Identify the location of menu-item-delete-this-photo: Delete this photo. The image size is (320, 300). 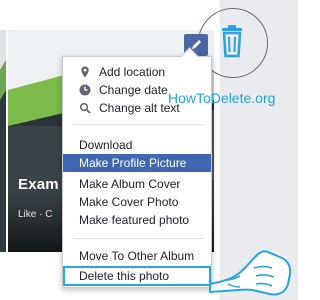
(137, 276).